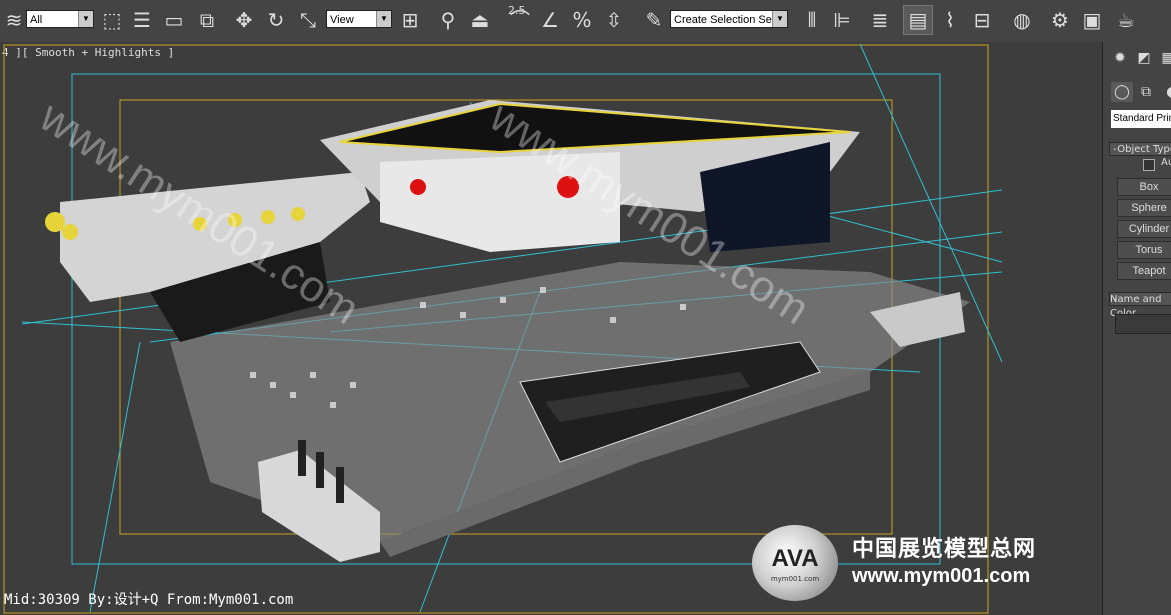 The height and width of the screenshot is (615, 1171). Describe the element at coordinates (1092, 20) in the screenshot. I see `rendered-frame-icon: ▣` at that location.